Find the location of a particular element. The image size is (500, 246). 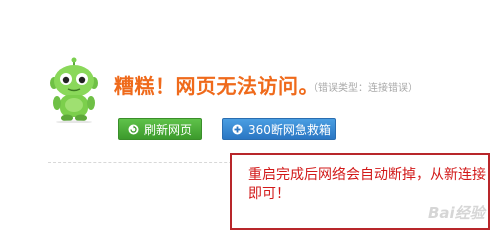

green-robot-mascot-icon is located at coordinates (74, 90).